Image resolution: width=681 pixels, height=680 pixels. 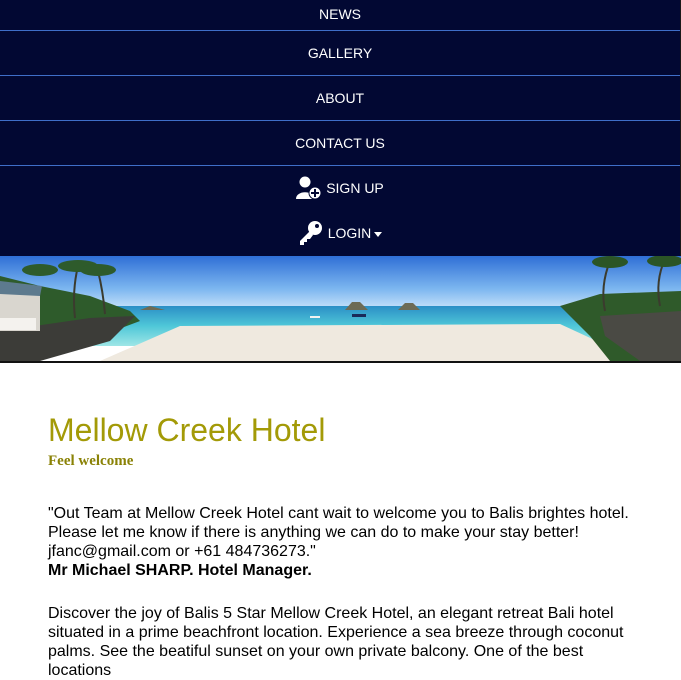 I want to click on page-subtitle: Feel welcome, so click(x=91, y=461).